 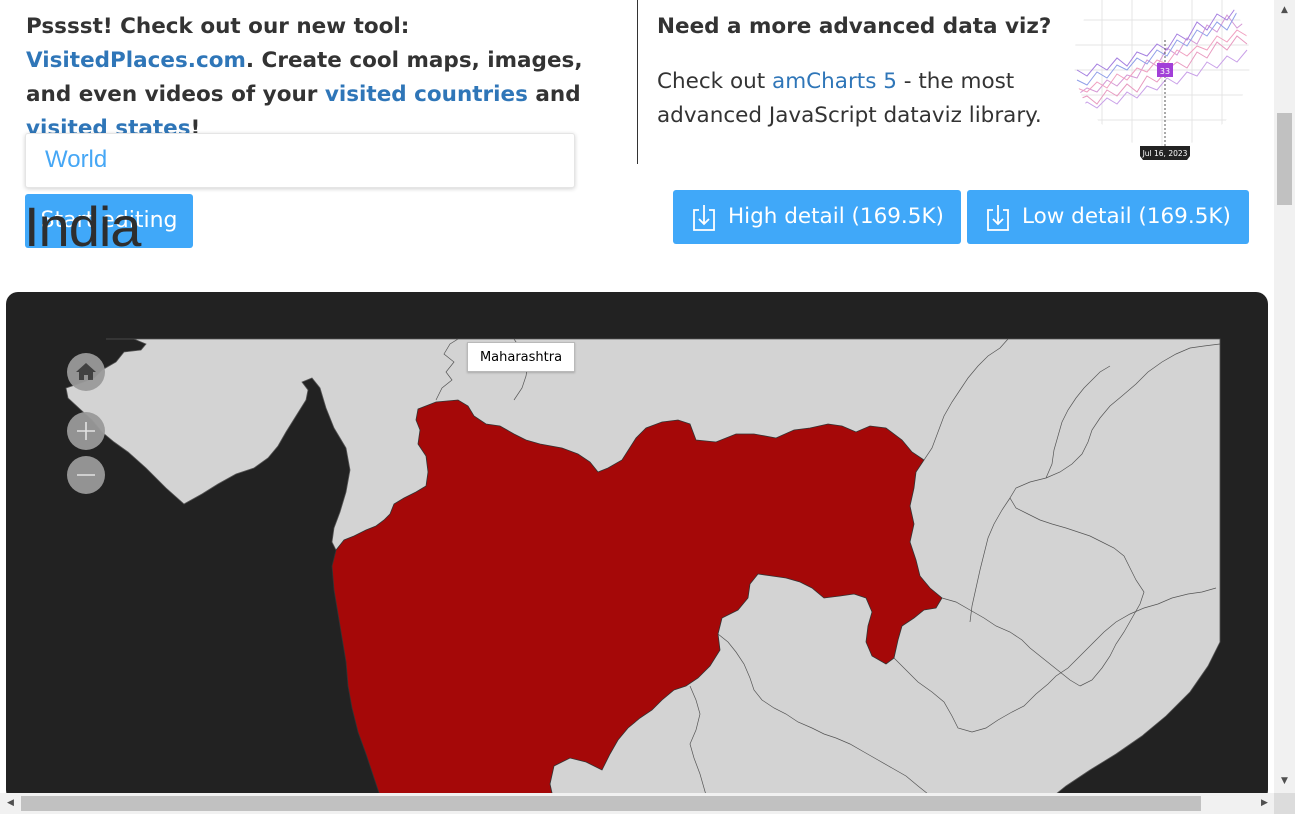 What do you see at coordinates (426, 94) in the screenshot?
I see `visited-countries-link: visited countries` at bounding box center [426, 94].